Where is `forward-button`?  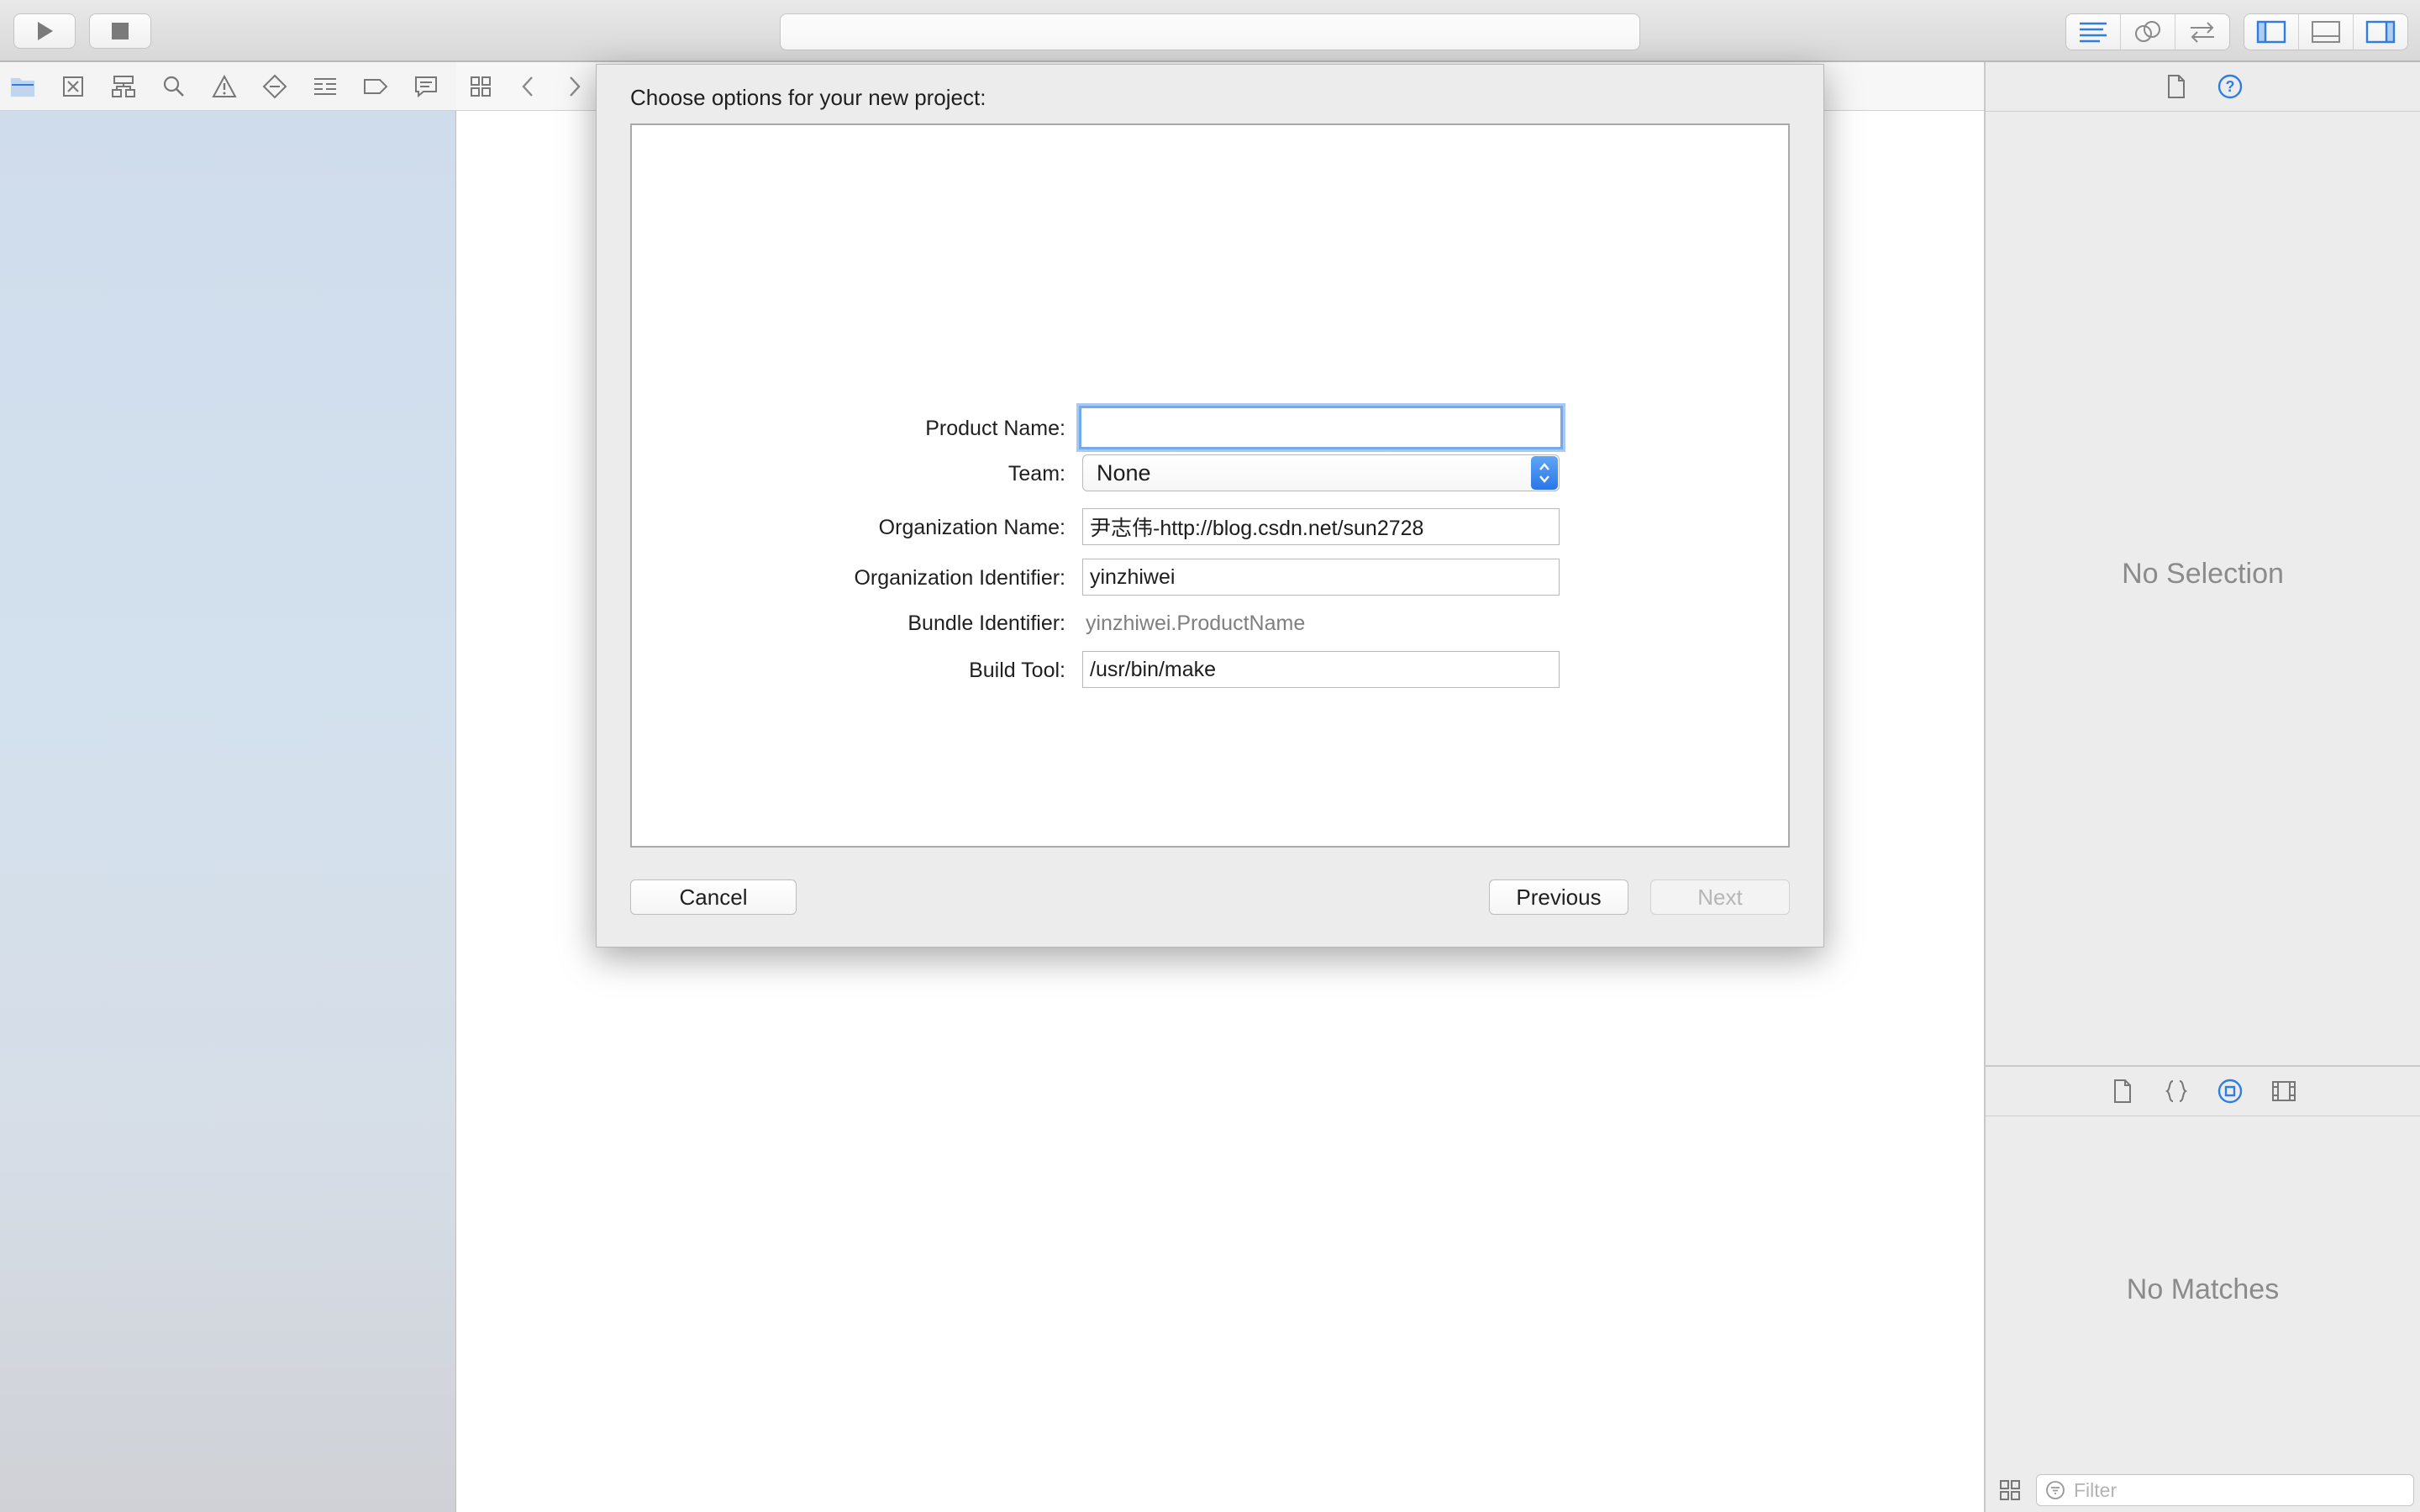
forward-button is located at coordinates (574, 86).